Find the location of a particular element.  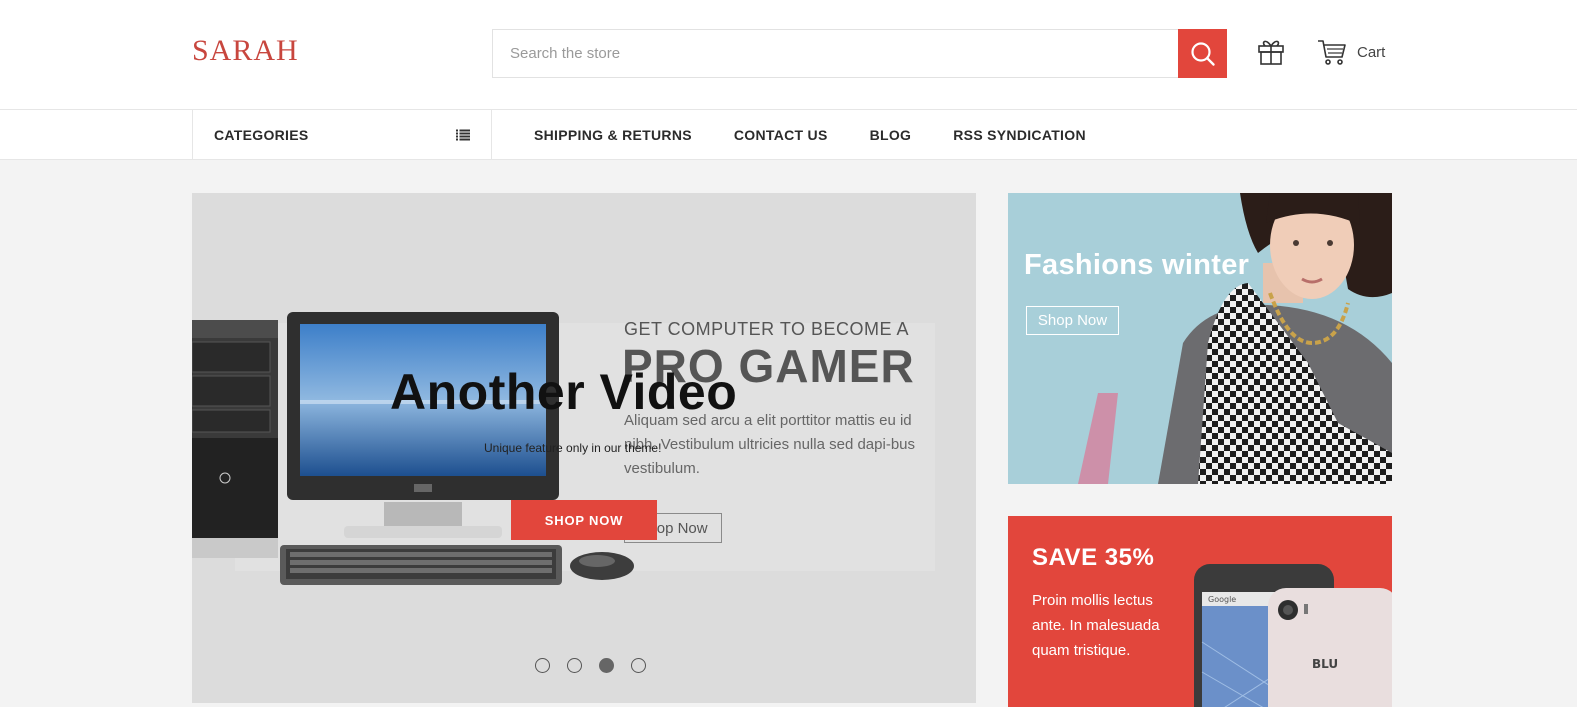

nav-link-blog: BLOG is located at coordinates (891, 135).